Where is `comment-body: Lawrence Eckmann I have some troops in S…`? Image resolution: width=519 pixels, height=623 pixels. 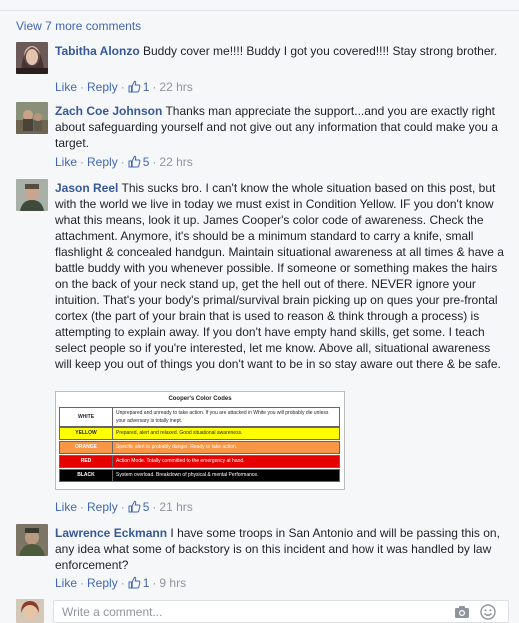 comment-body: Lawrence Eckmann I have some troops in S… is located at coordinates (280, 549).